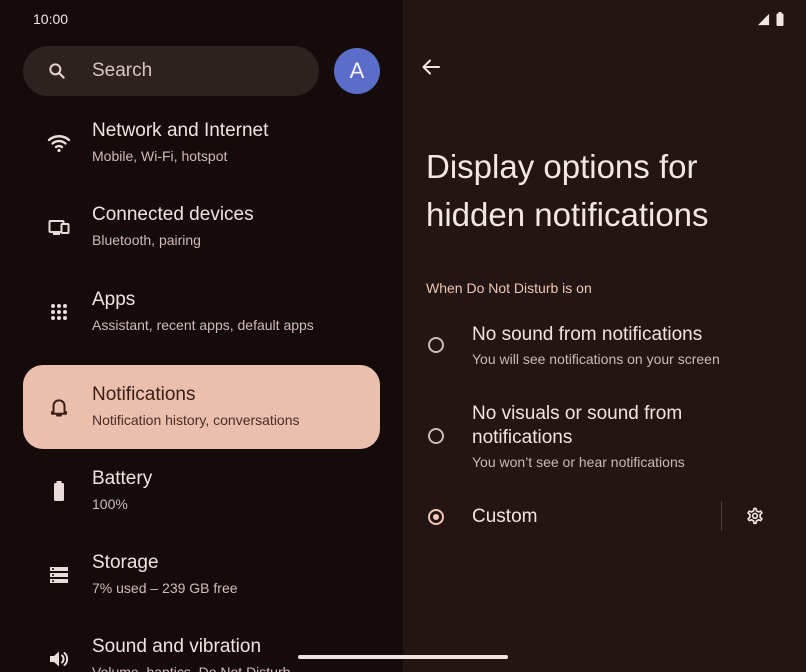 The image size is (806, 672). Describe the element at coordinates (122, 478) in the screenshot. I see `settings-item-title: Battery` at that location.